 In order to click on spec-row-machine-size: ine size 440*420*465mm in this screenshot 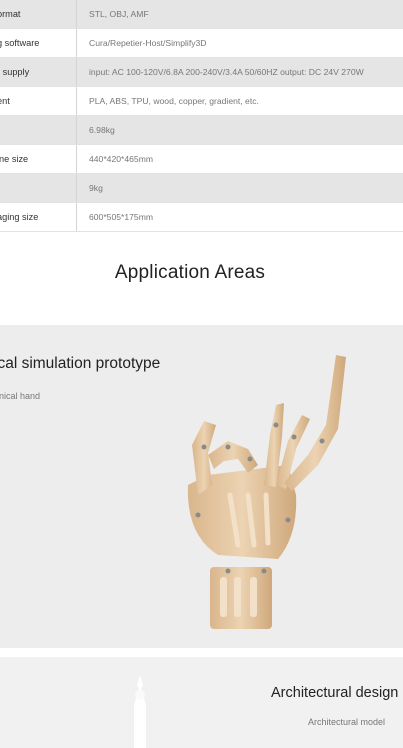, I will do `click(201, 159)`.